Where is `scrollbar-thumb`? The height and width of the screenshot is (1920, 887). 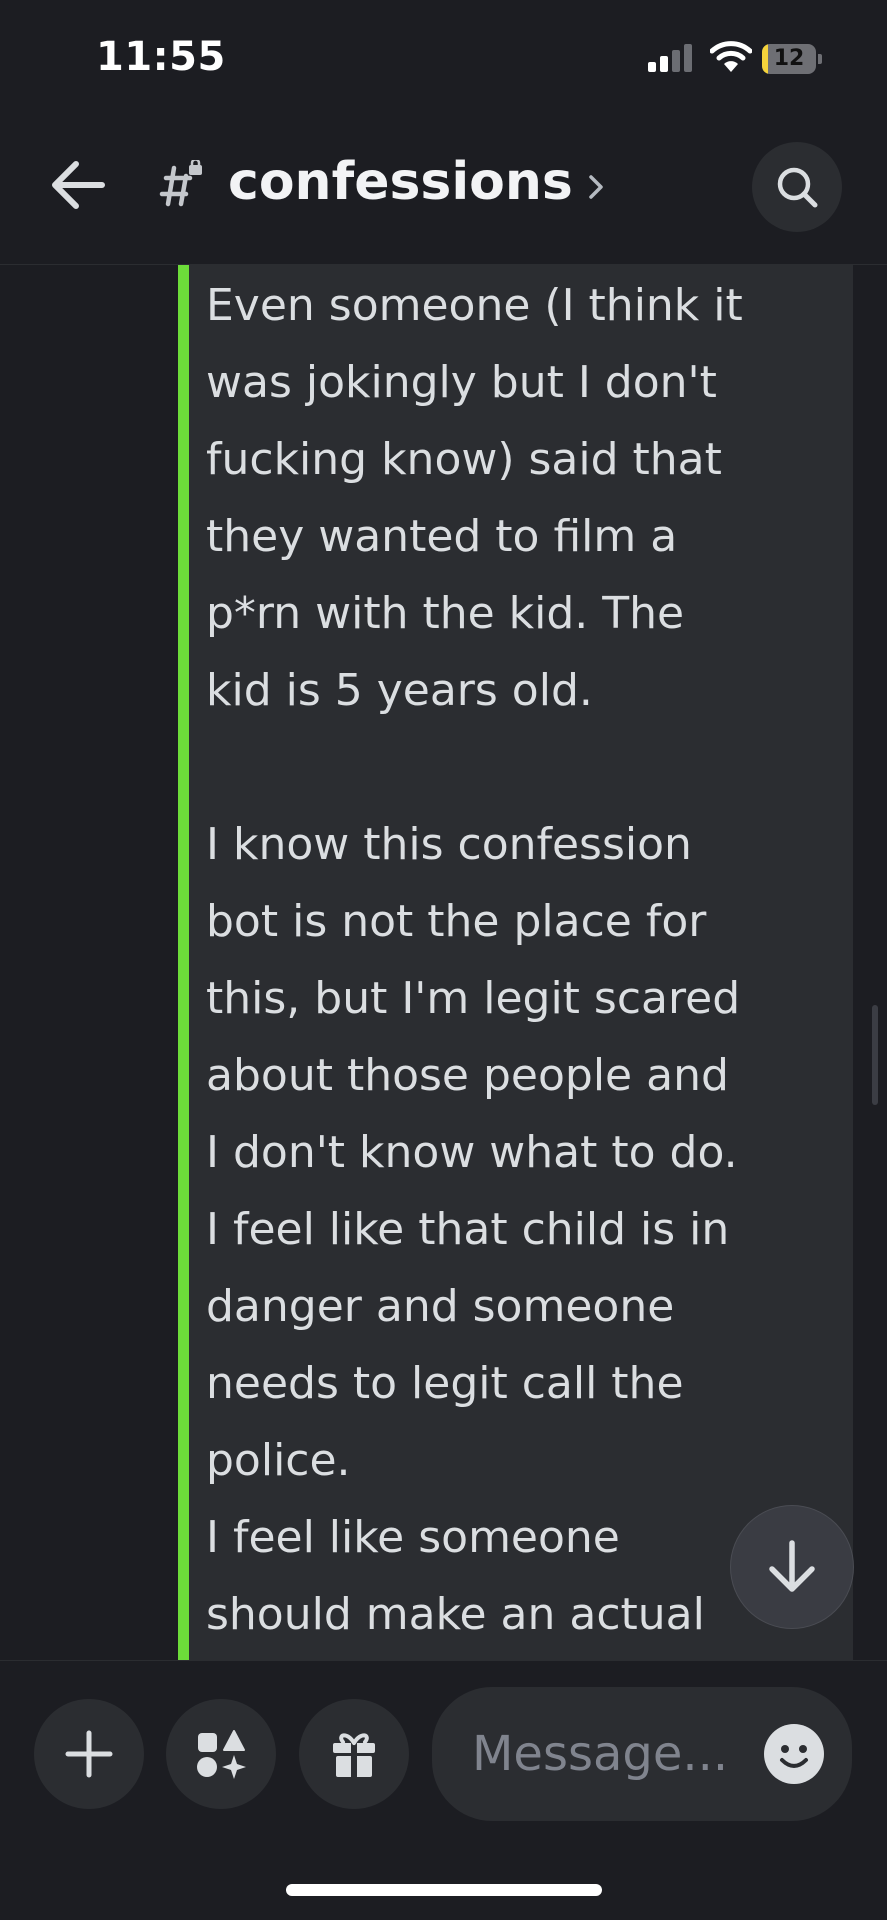 scrollbar-thumb is located at coordinates (875, 1055).